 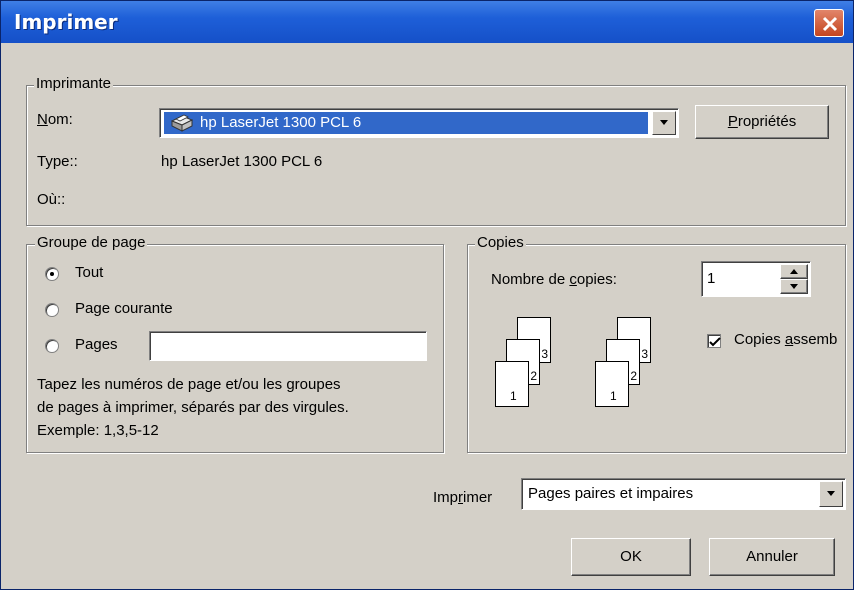 What do you see at coordinates (181, 125) in the screenshot?
I see `printer-icon` at bounding box center [181, 125].